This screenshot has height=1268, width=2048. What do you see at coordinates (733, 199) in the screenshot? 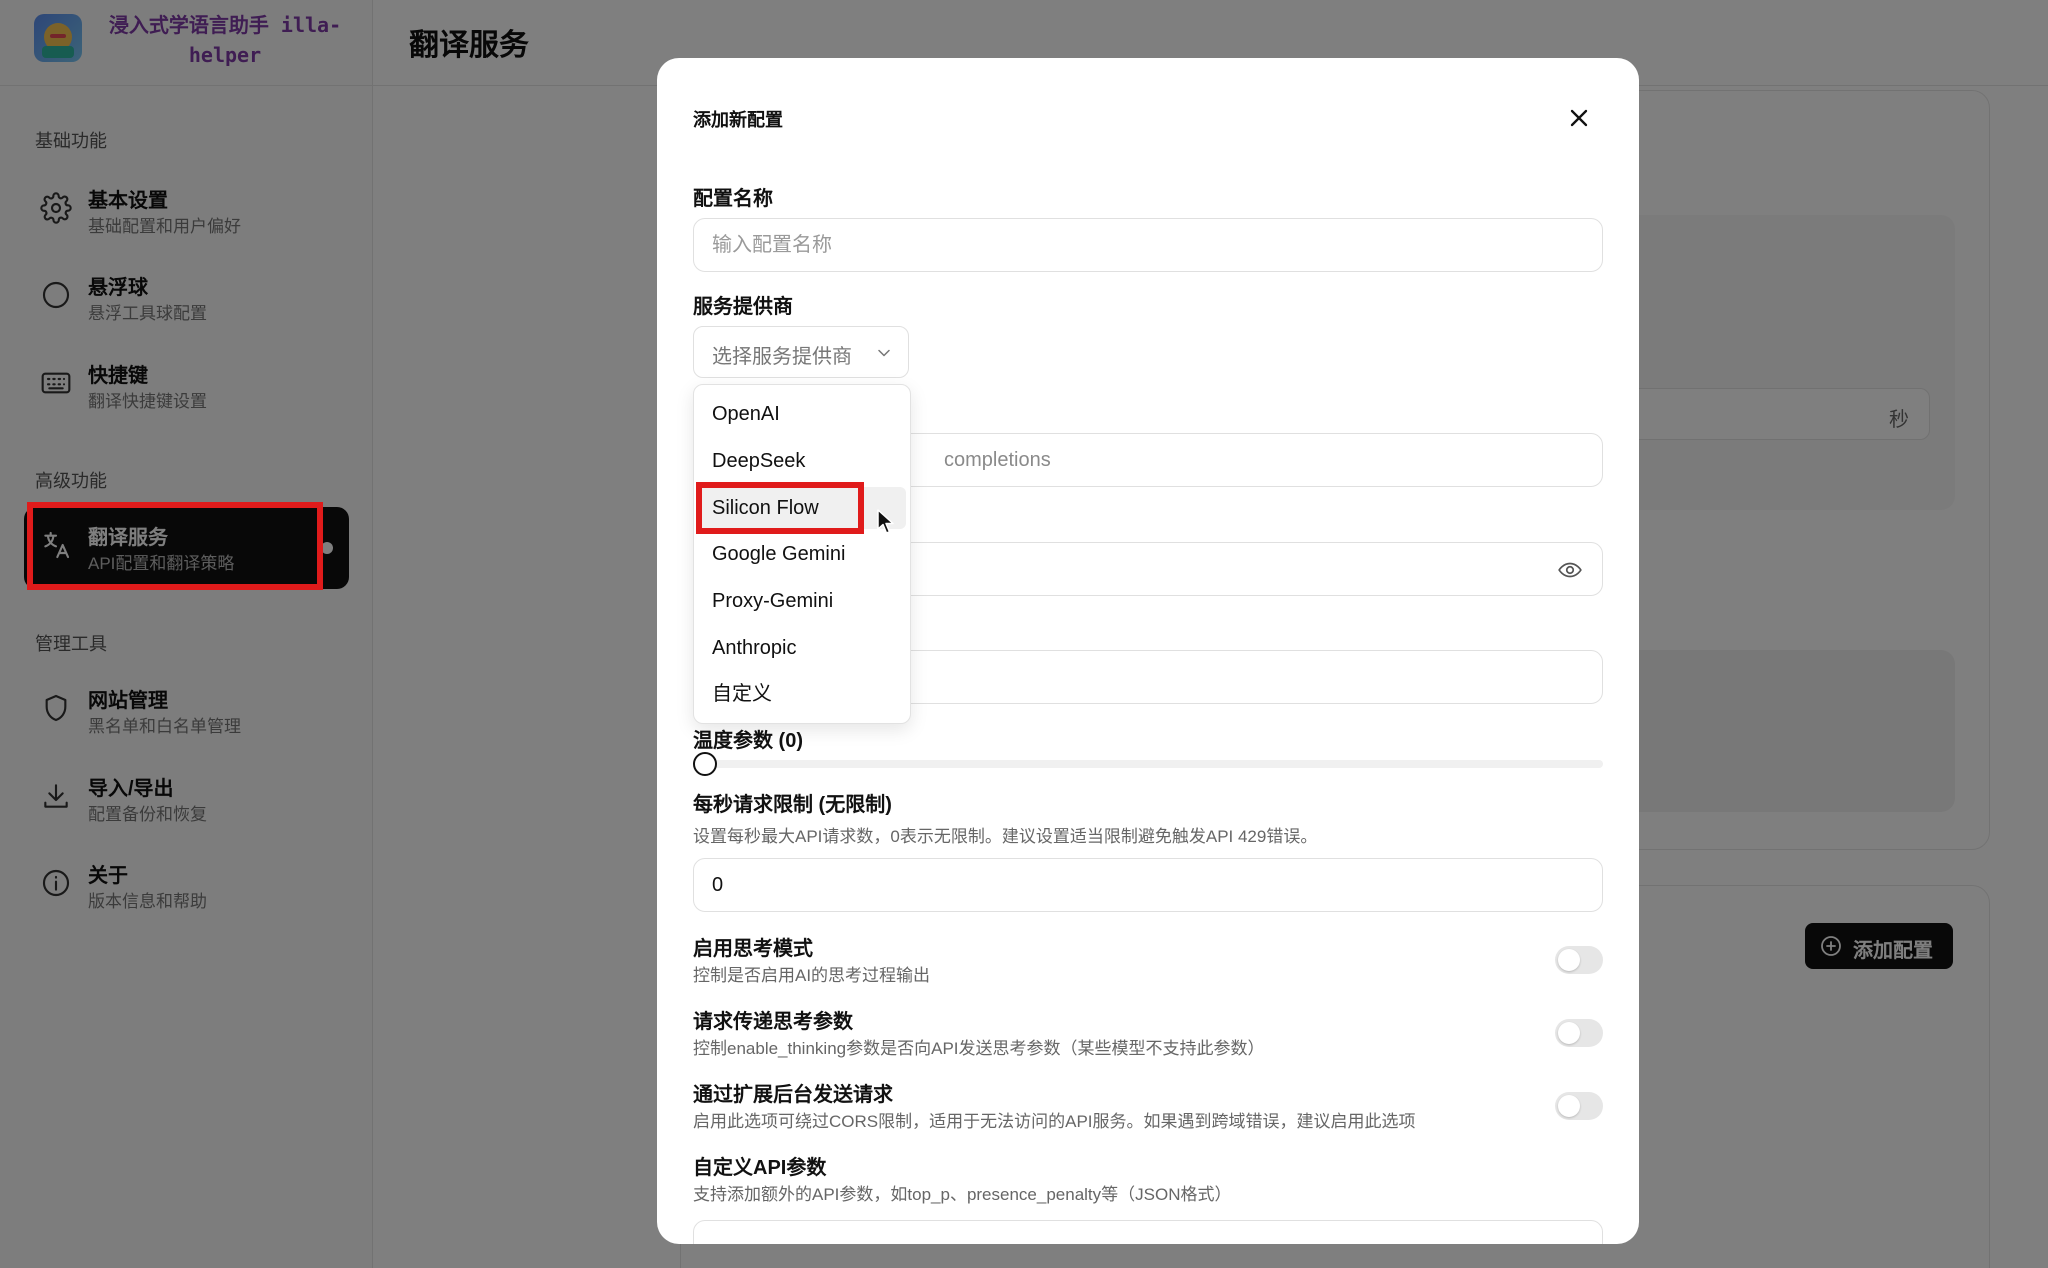
I see `config-name-label: 配置名称` at bounding box center [733, 199].